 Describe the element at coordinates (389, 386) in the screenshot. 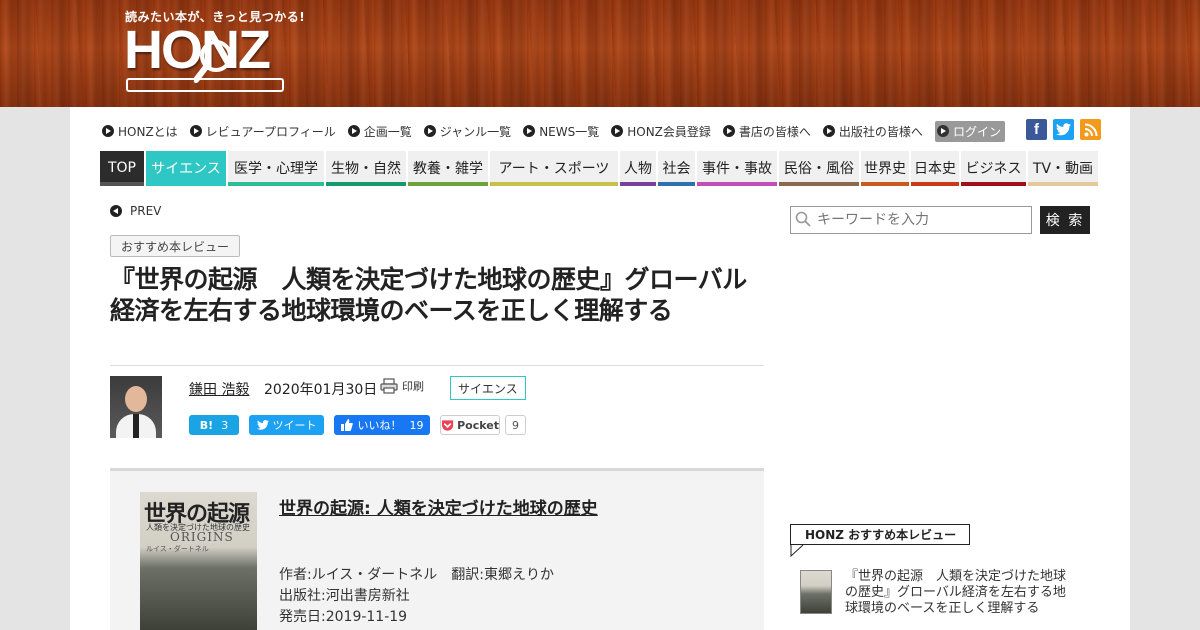

I see `printer-icon` at that location.